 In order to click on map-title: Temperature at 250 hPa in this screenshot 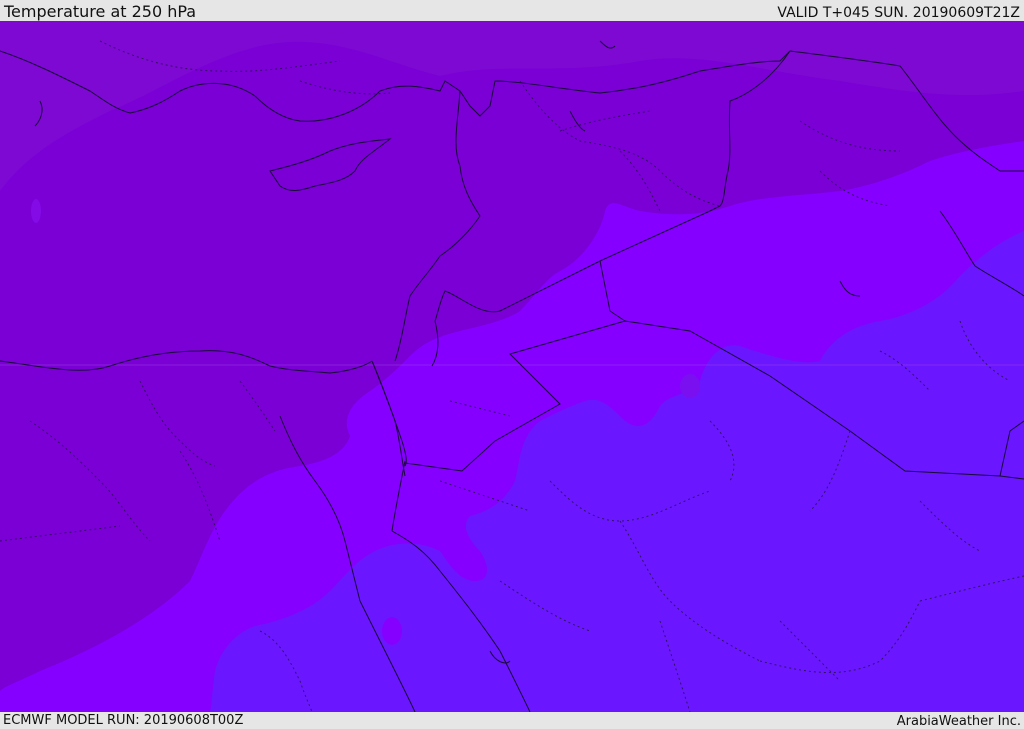, I will do `click(100, 11)`.